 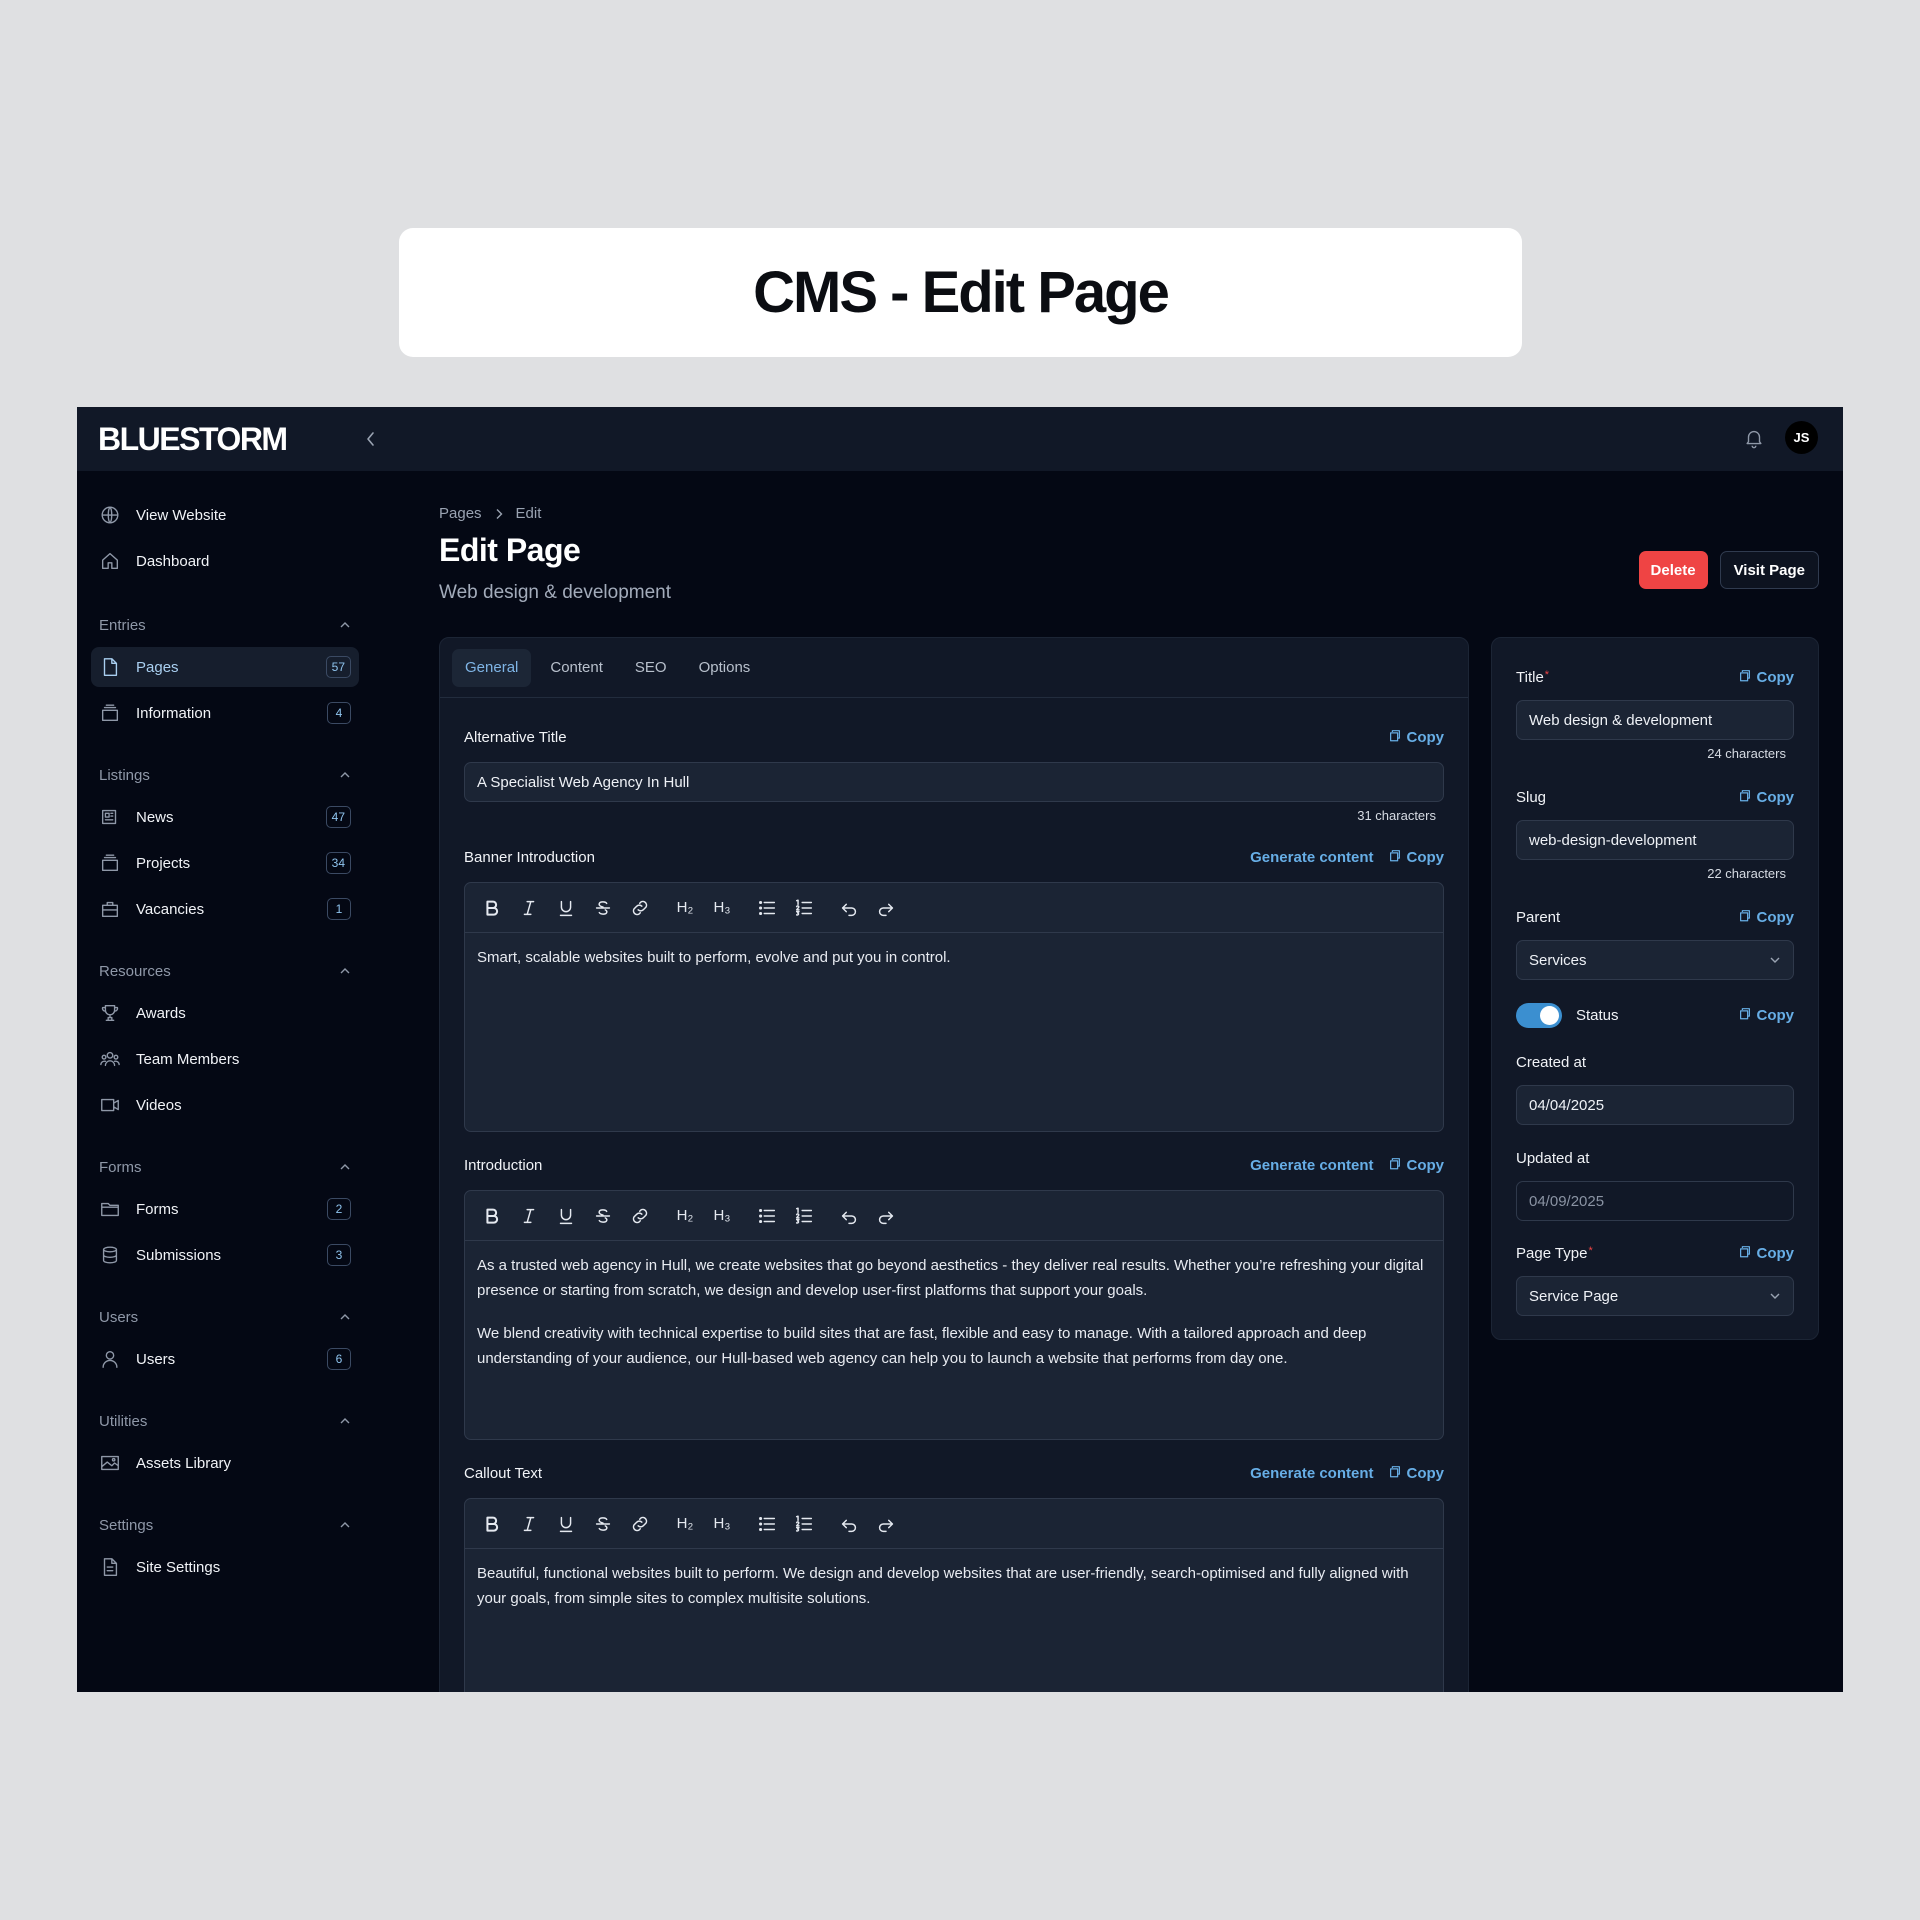 I want to click on sidebar-item-forms: Forms 2, so click(x=225, y=1209).